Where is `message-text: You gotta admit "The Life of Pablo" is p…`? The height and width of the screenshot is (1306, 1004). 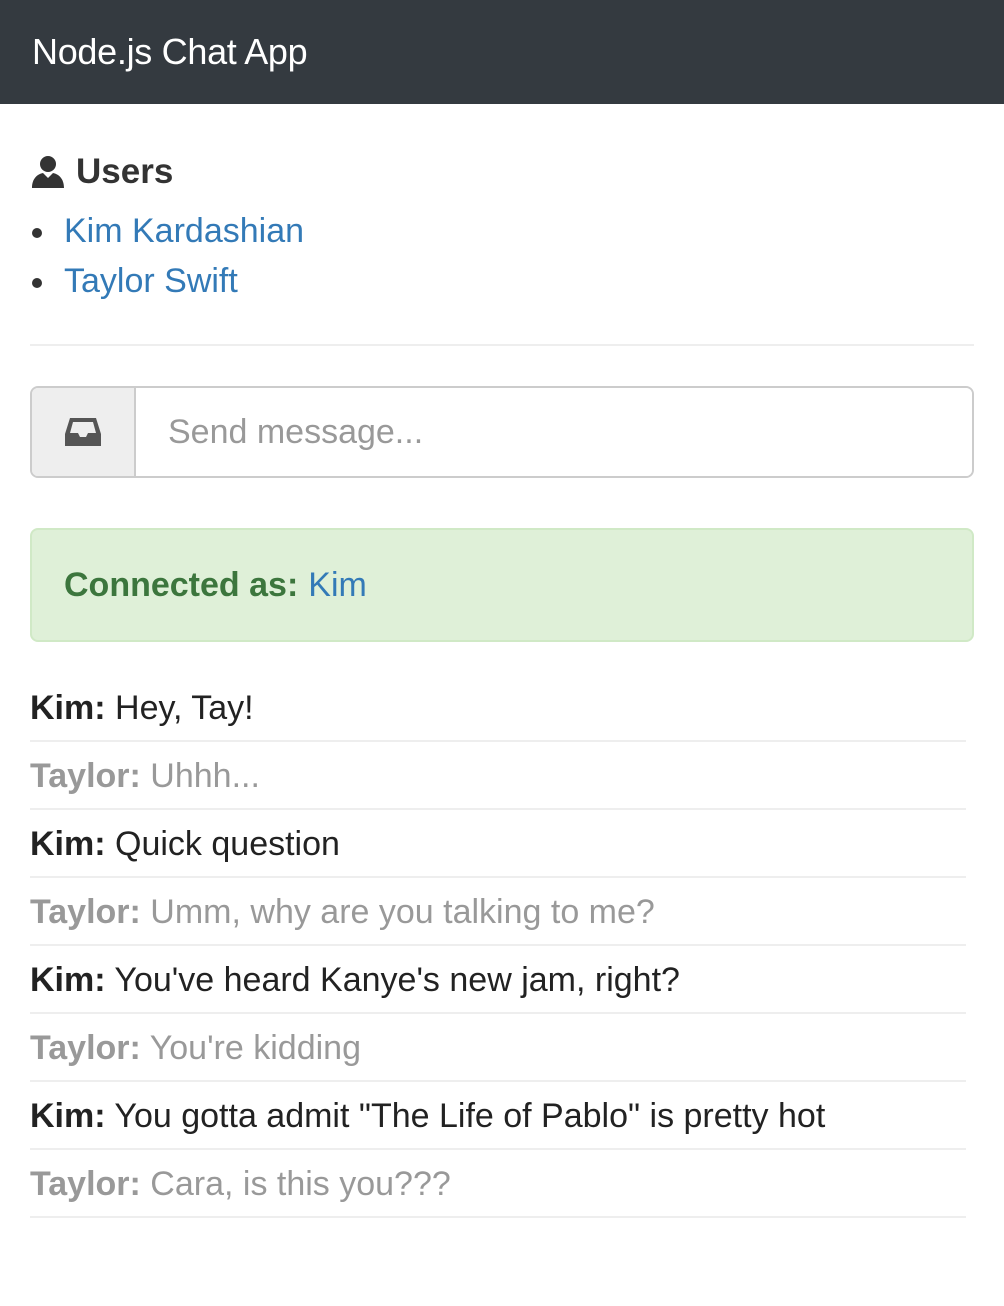
message-text: You gotta admit "The Life of Pablo" is p… is located at coordinates (470, 1116).